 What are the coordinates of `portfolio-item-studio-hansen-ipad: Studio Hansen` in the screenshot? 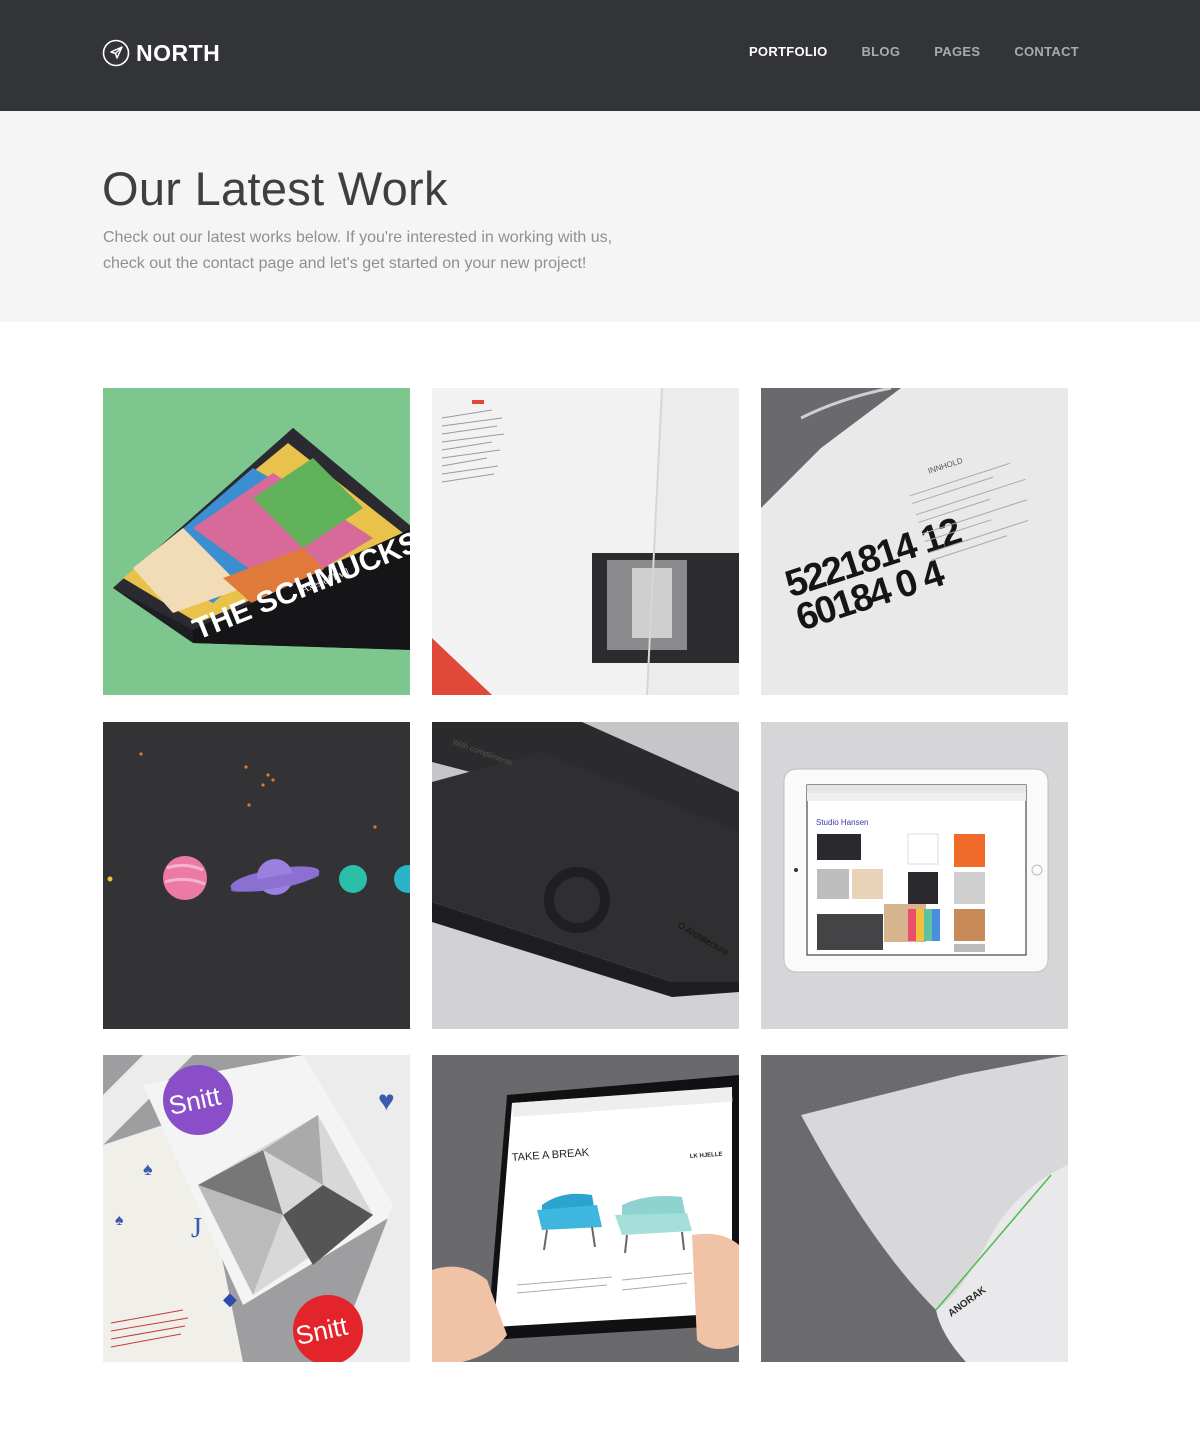 It's located at (914, 875).